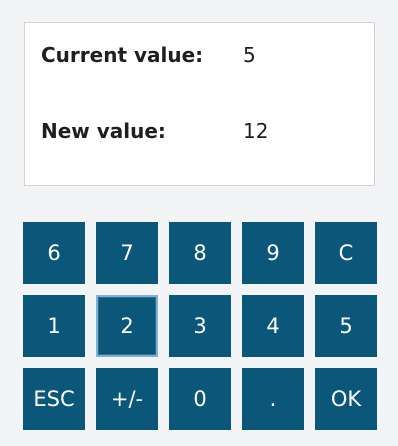 This screenshot has height=446, width=398. Describe the element at coordinates (249, 55) in the screenshot. I see `current-value: 5` at that location.